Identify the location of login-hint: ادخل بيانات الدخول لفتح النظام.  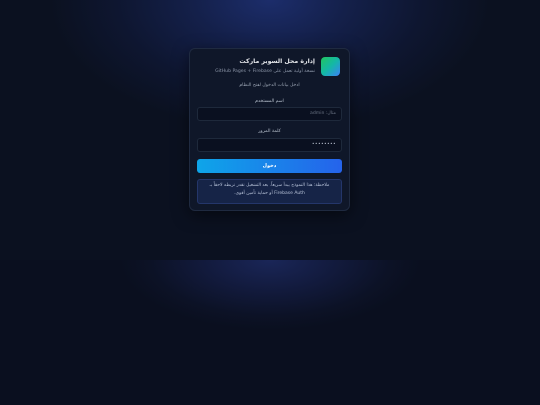
(269, 85).